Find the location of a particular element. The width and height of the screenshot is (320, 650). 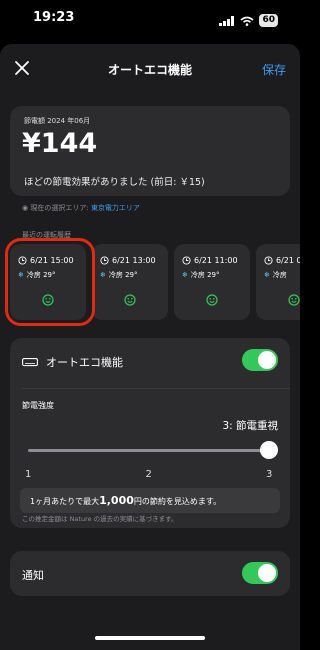

highlight-annotation is located at coordinates (50, 282).